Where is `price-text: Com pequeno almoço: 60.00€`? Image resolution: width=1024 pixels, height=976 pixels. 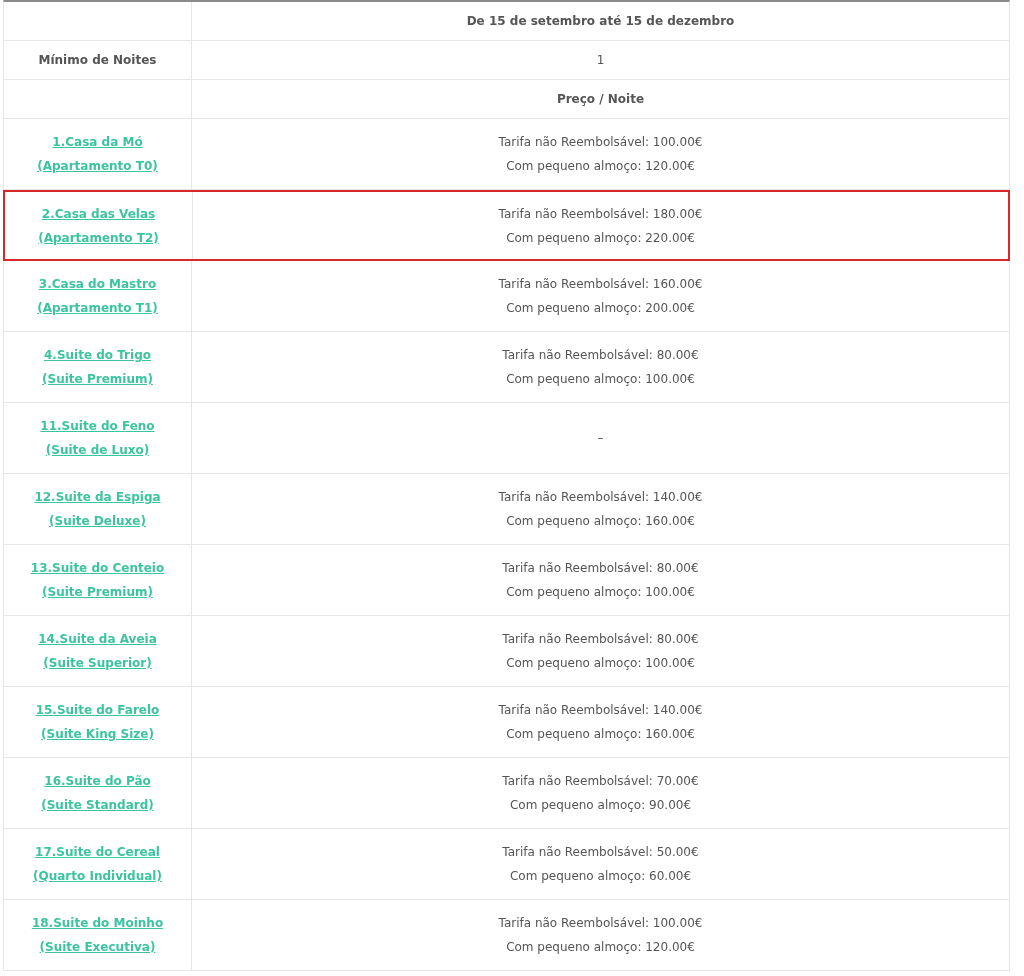 price-text: Com pequeno almoço: 60.00€ is located at coordinates (600, 876).